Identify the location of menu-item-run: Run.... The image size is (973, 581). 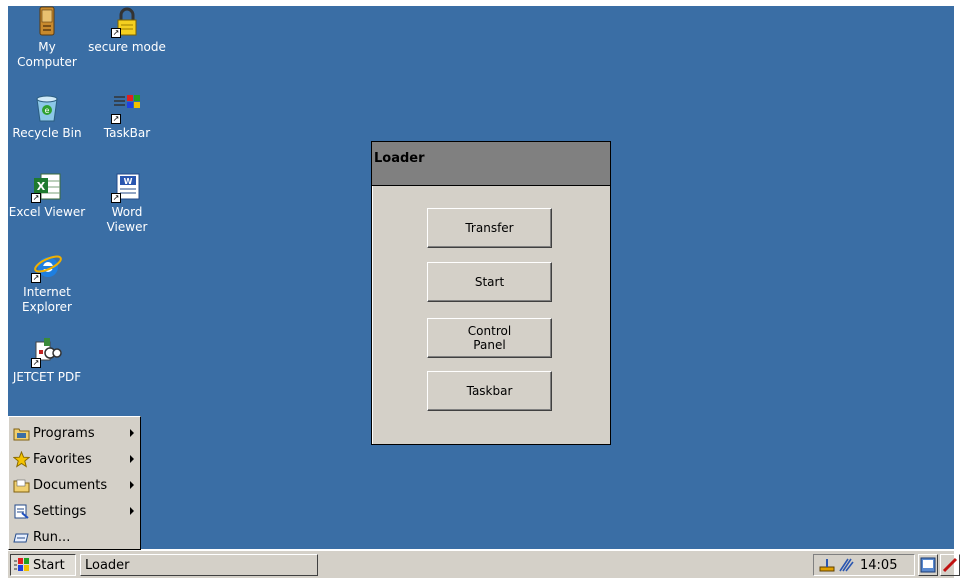
(75, 537).